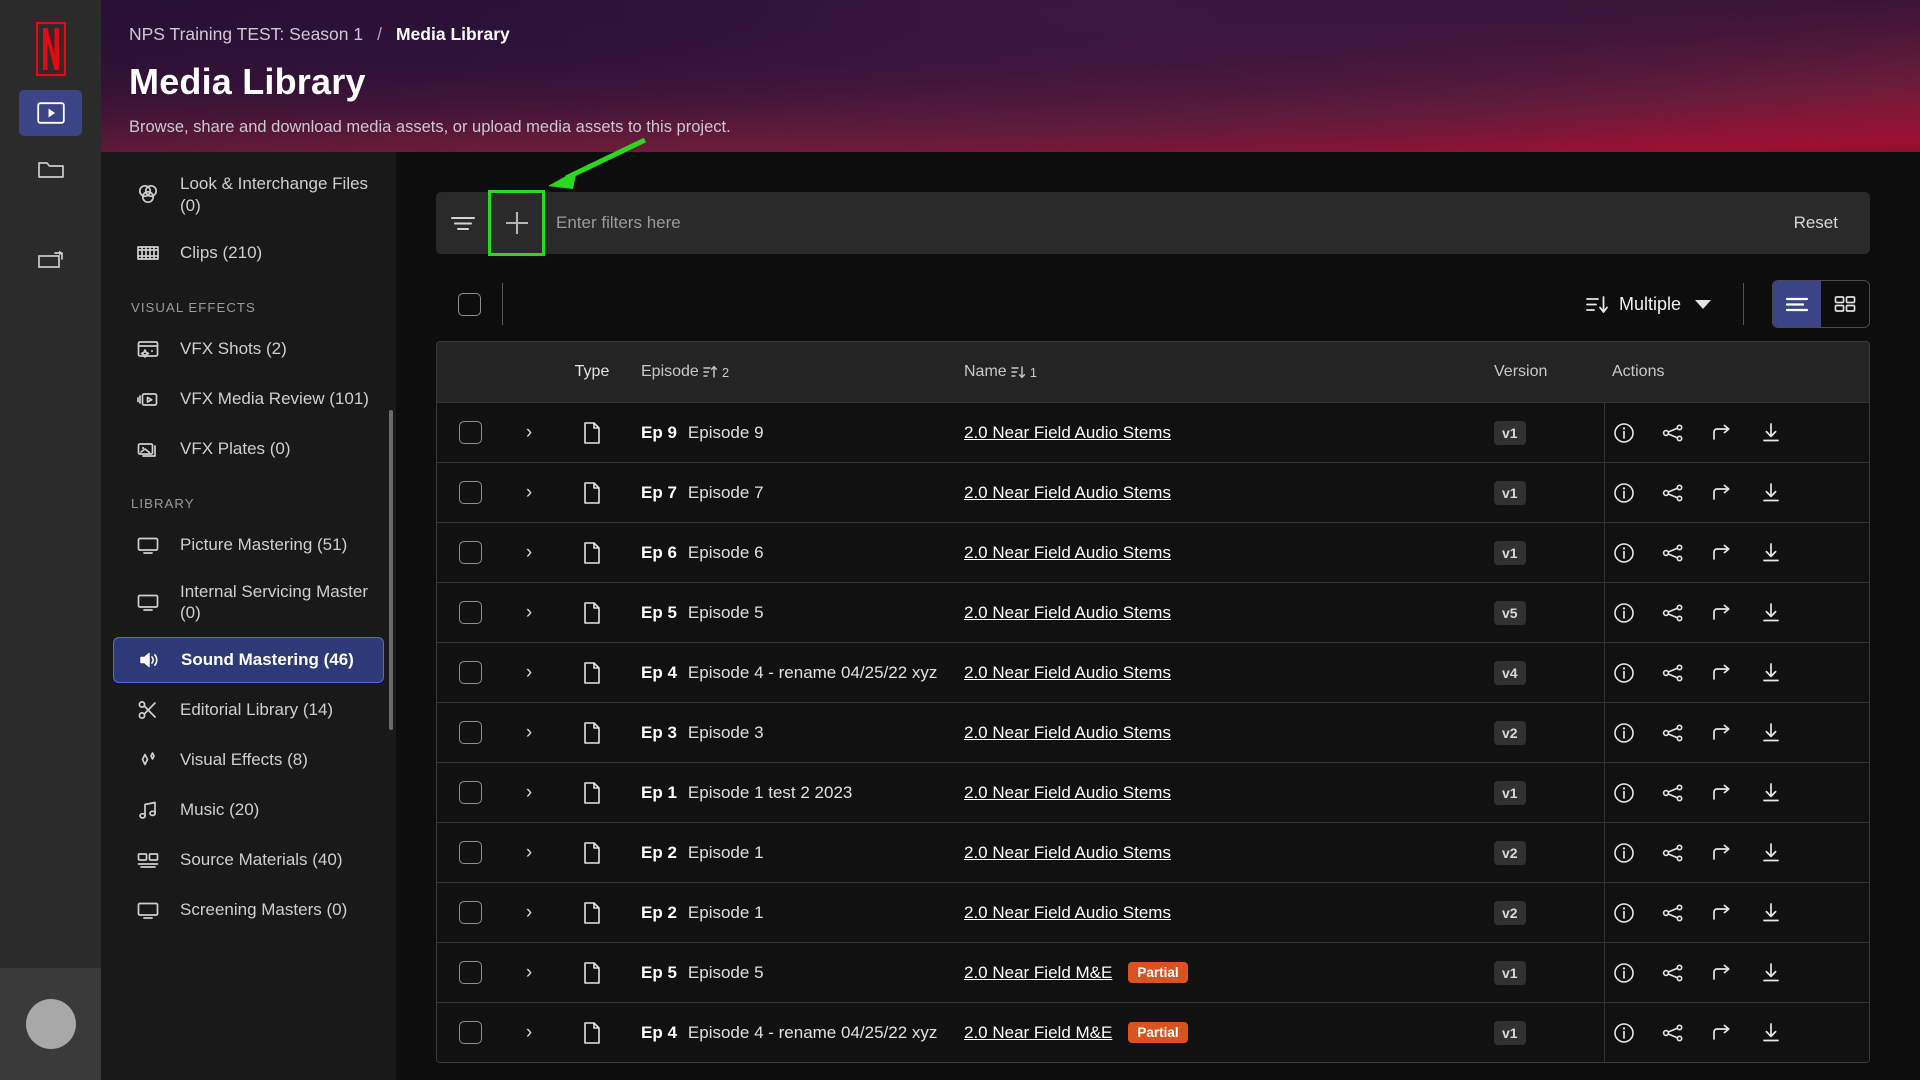 This screenshot has width=1920, height=1080. I want to click on rail-item-folder, so click(50, 169).